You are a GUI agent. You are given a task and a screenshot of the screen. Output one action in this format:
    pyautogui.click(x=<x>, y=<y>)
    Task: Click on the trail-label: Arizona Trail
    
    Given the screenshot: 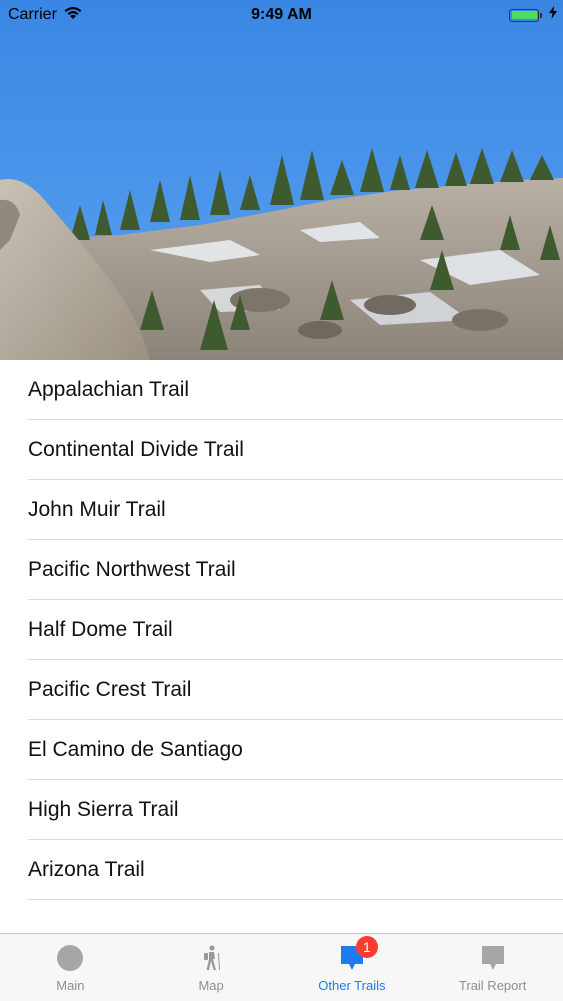 What is the action you would take?
    pyautogui.click(x=86, y=869)
    